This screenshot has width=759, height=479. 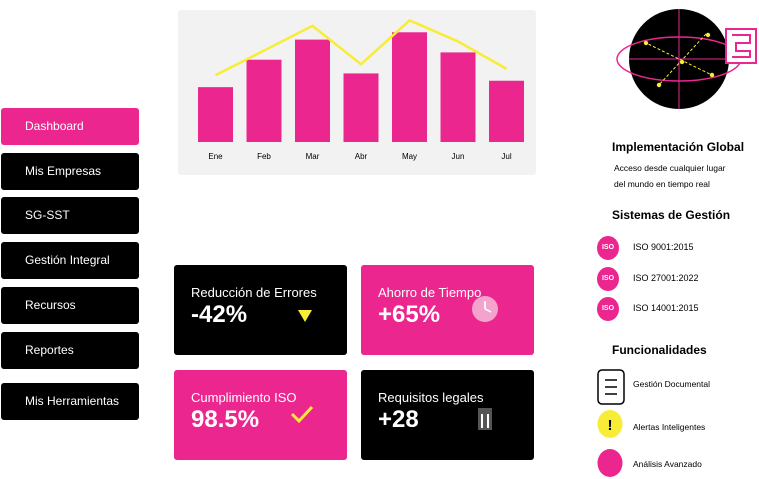 I want to click on feature-label: Alertas Inteligentes, so click(x=669, y=427).